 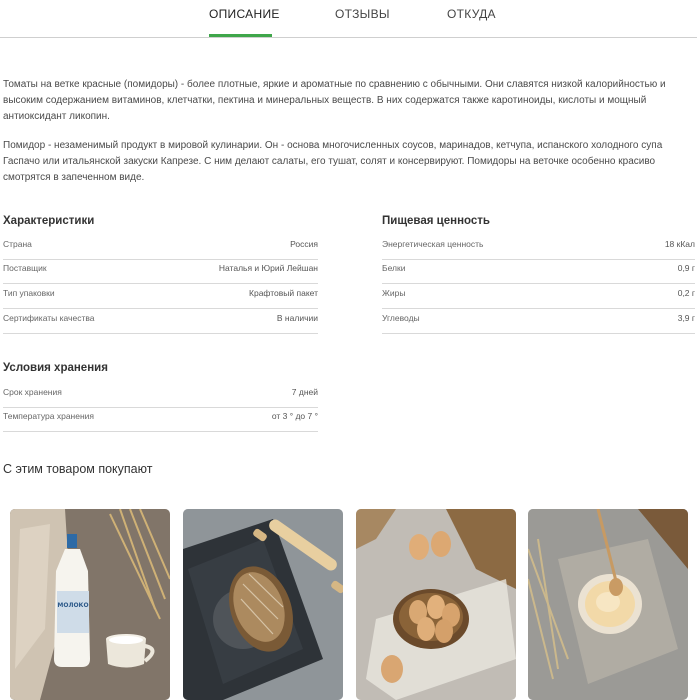 I want to click on tab-bar: ОПИСАНИЕ ОТЗЫВЫ ОТКУДА, so click(x=348, y=19).